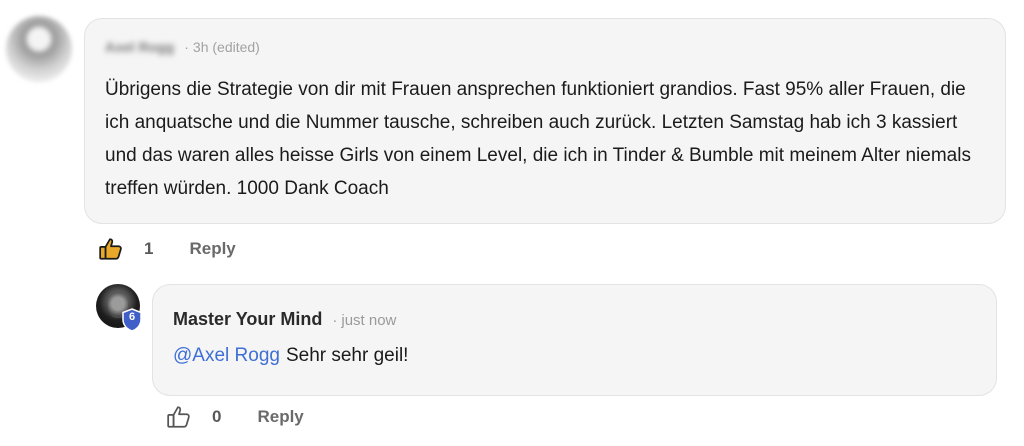  Describe the element at coordinates (132, 317) in the screenshot. I see `level-badge-number: 6` at that location.